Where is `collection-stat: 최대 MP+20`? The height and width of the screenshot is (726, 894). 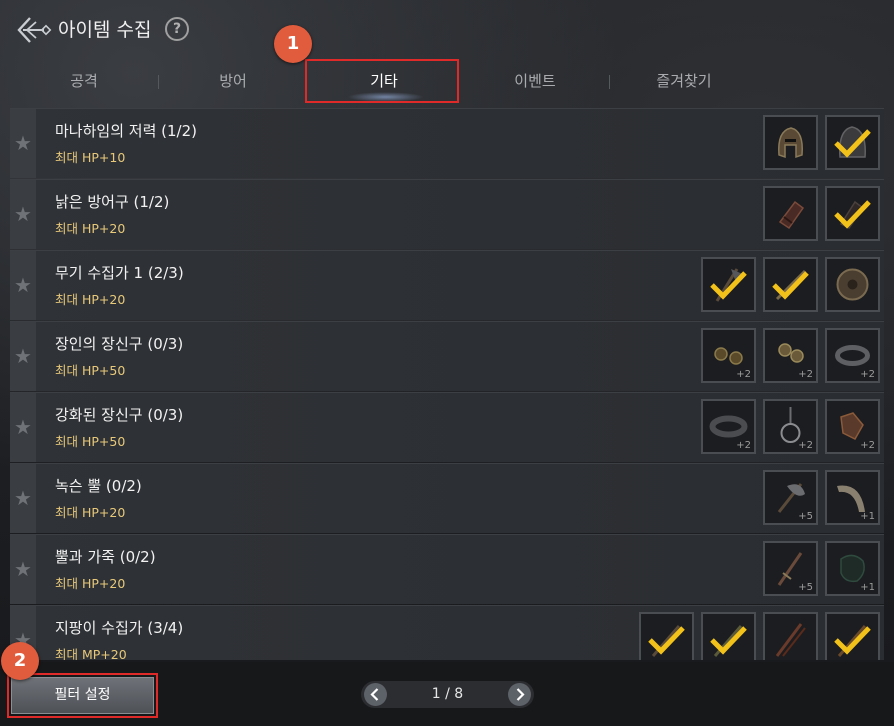
collection-stat: 최대 MP+20 is located at coordinates (91, 653).